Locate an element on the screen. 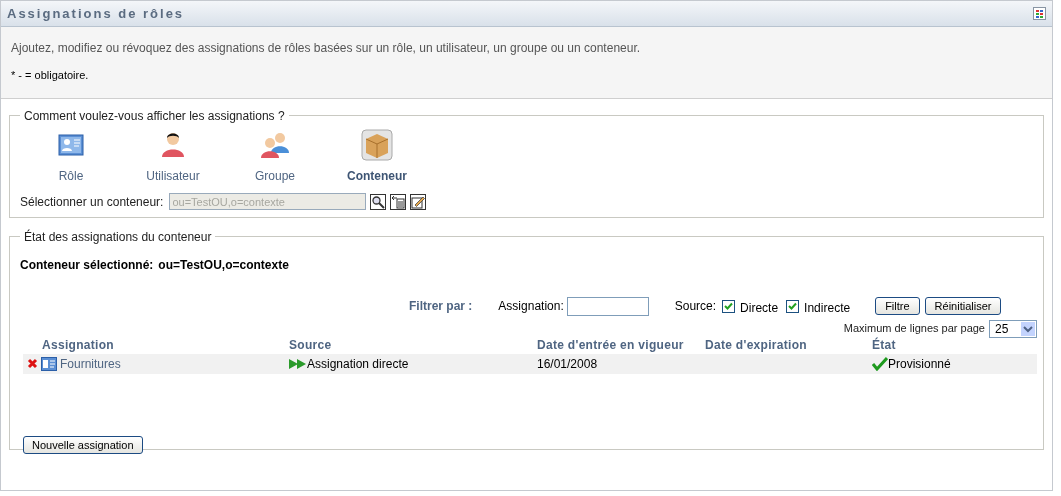 The image size is (1061, 496). column-header: État is located at coordinates (884, 345).